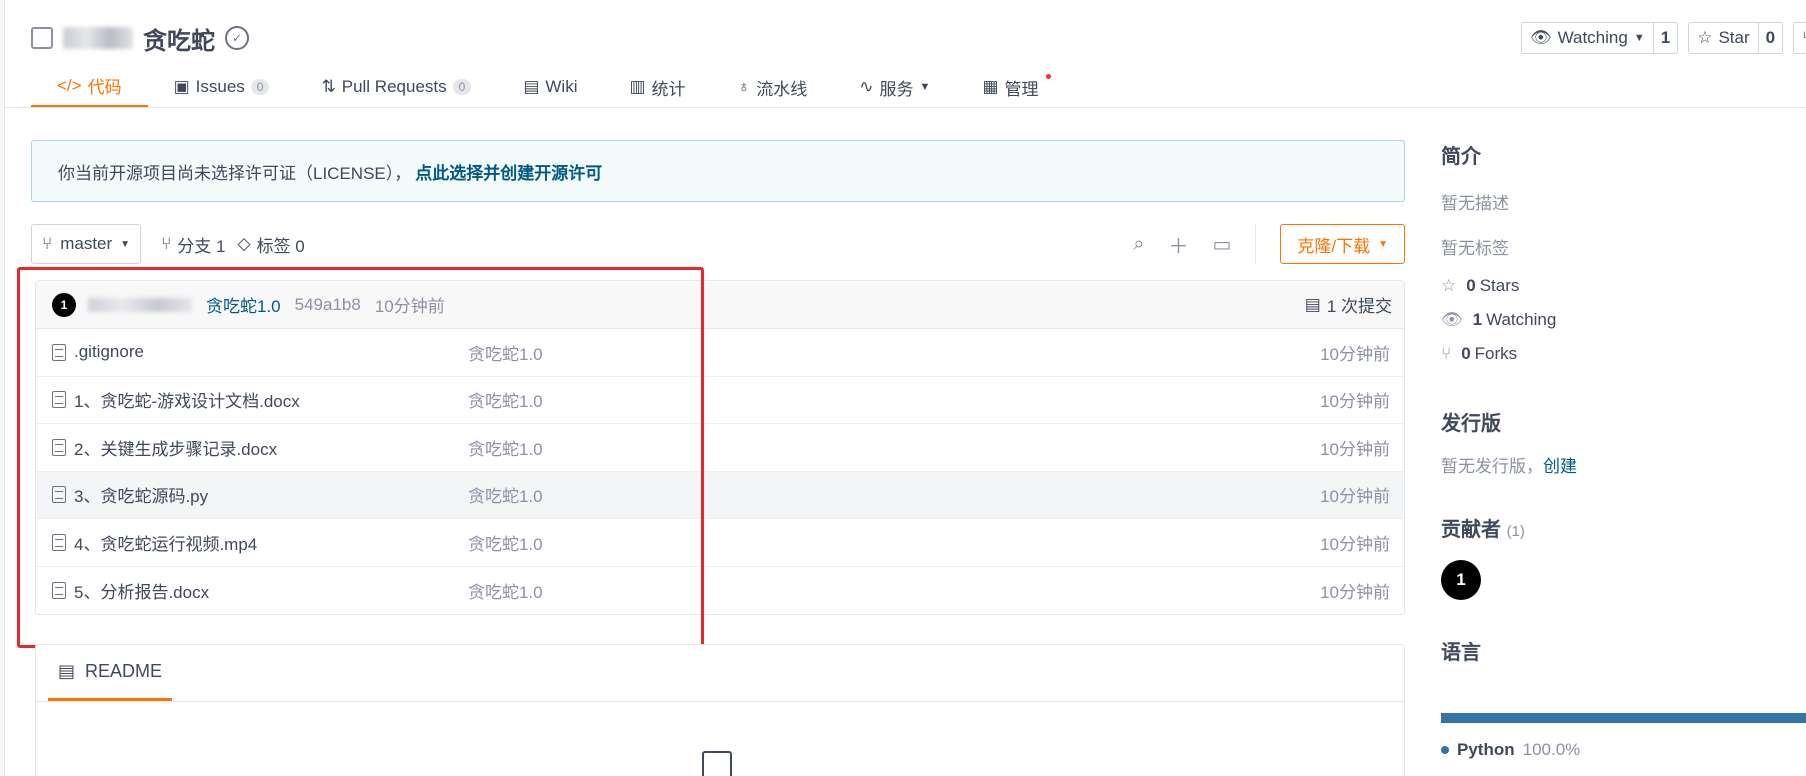  Describe the element at coordinates (866, 86) in the screenshot. I see `service-icon: ∿` at that location.